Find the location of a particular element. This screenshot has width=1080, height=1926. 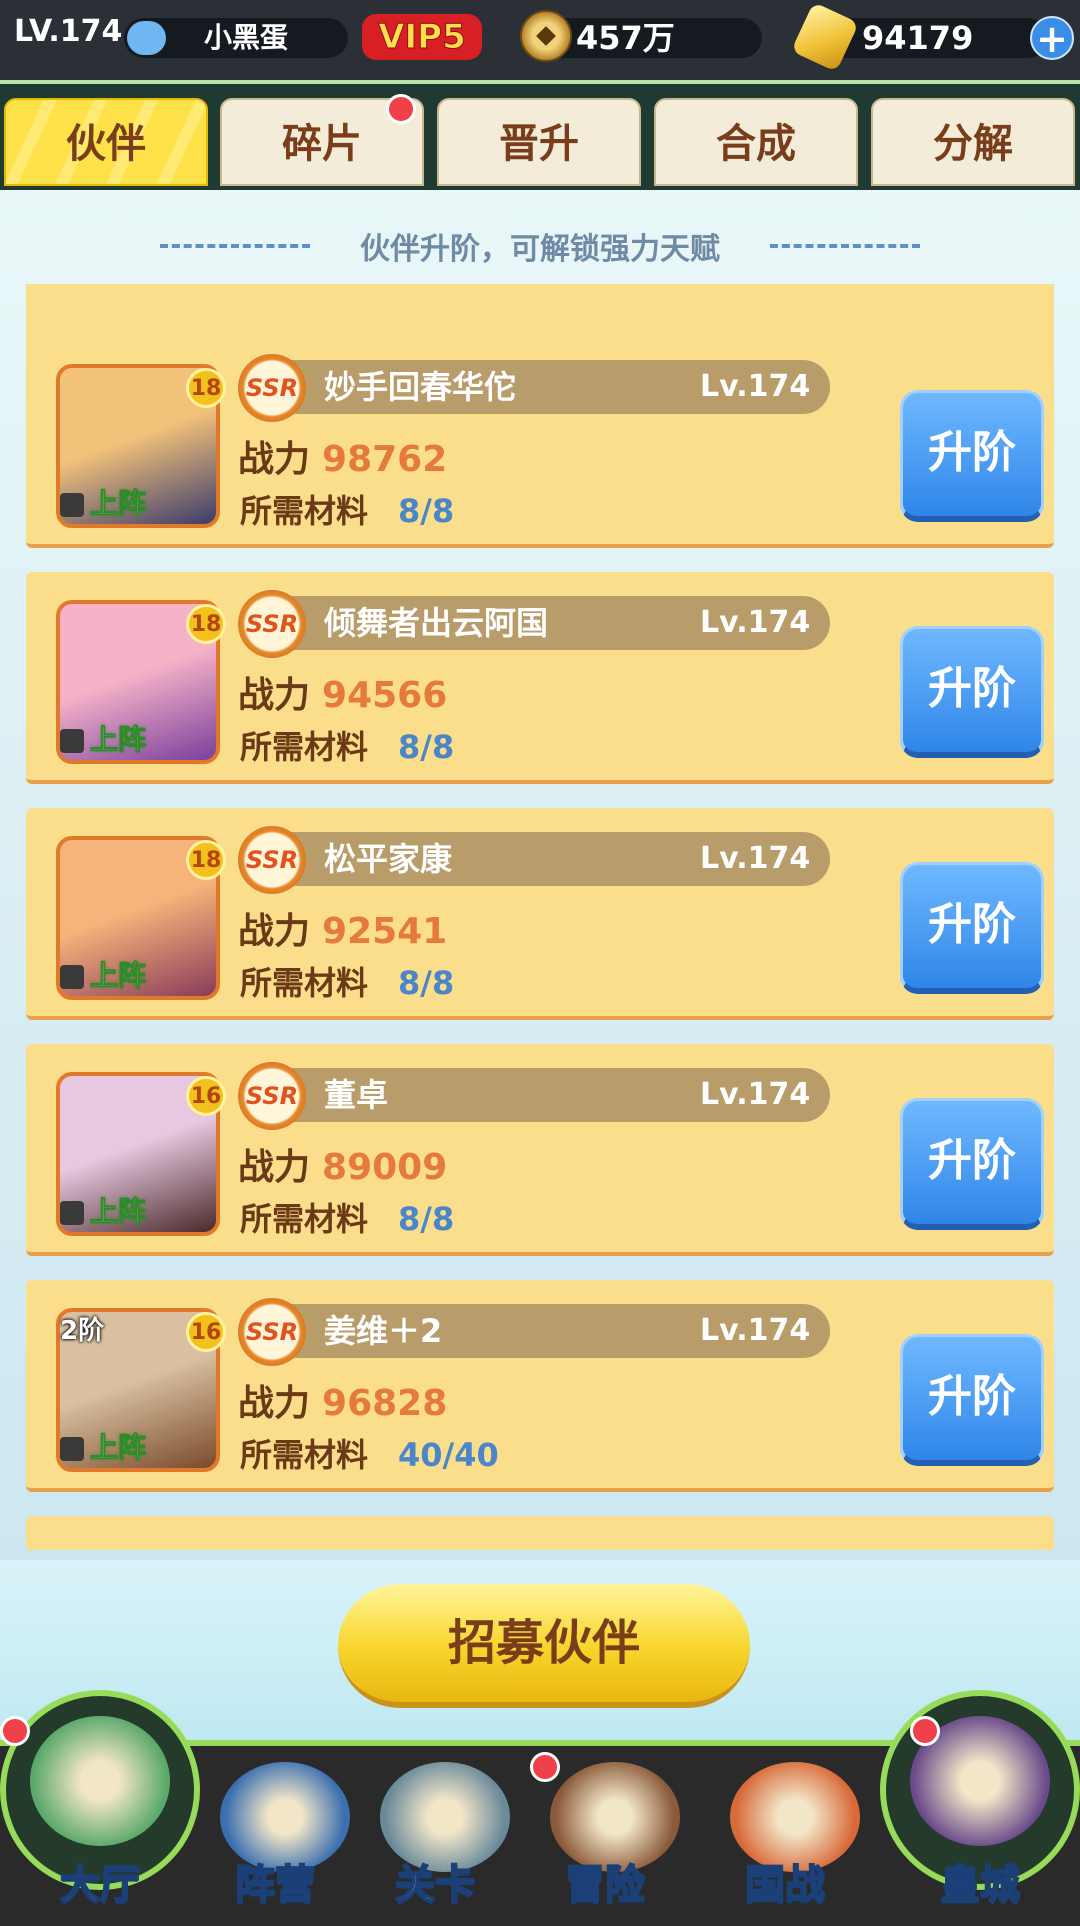

power-value: 89009 is located at coordinates (385, 1167).